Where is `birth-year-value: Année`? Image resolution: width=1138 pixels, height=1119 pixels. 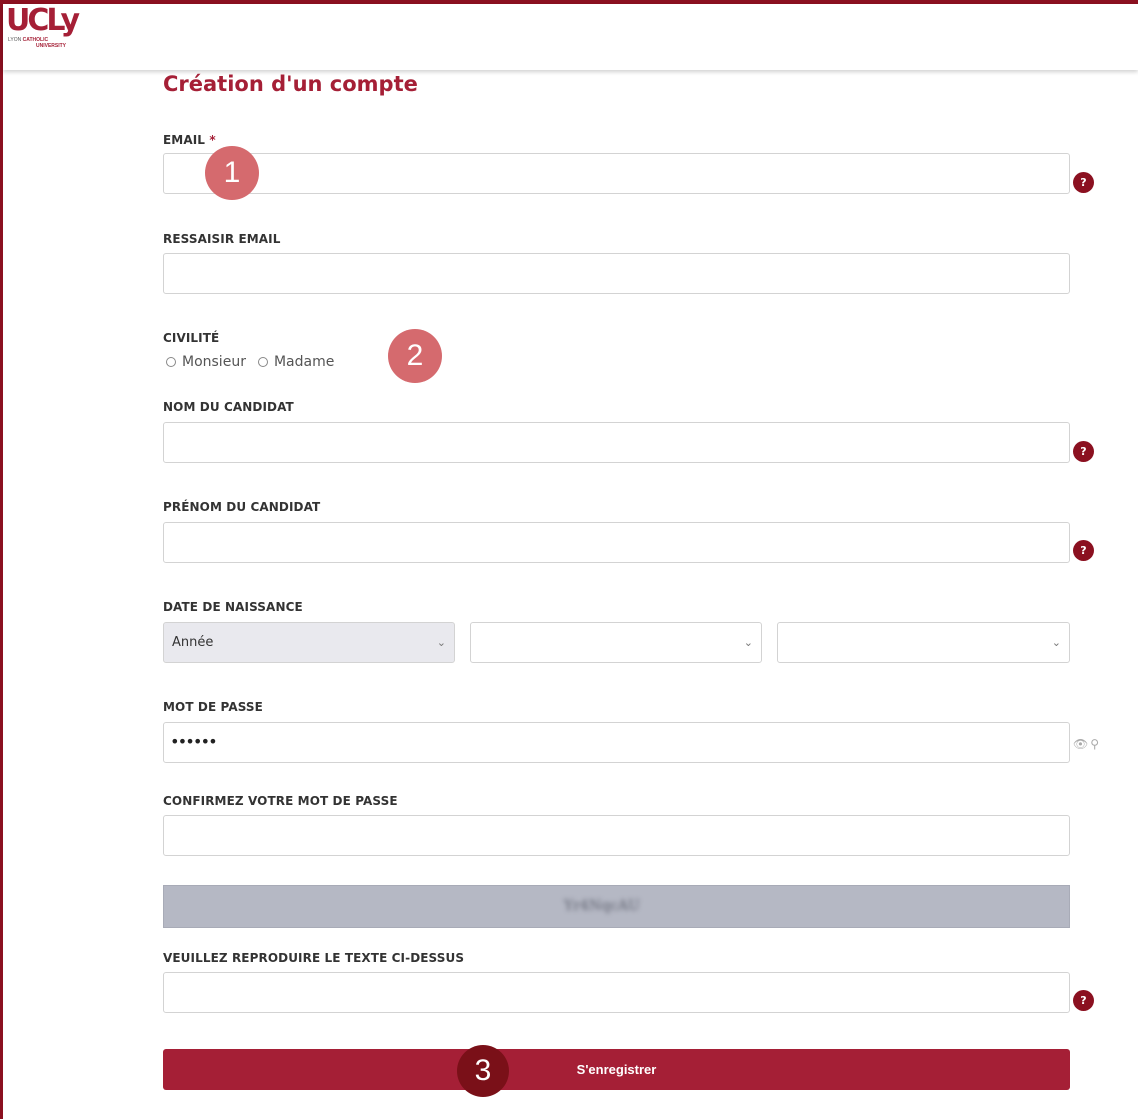 birth-year-value: Année is located at coordinates (193, 642).